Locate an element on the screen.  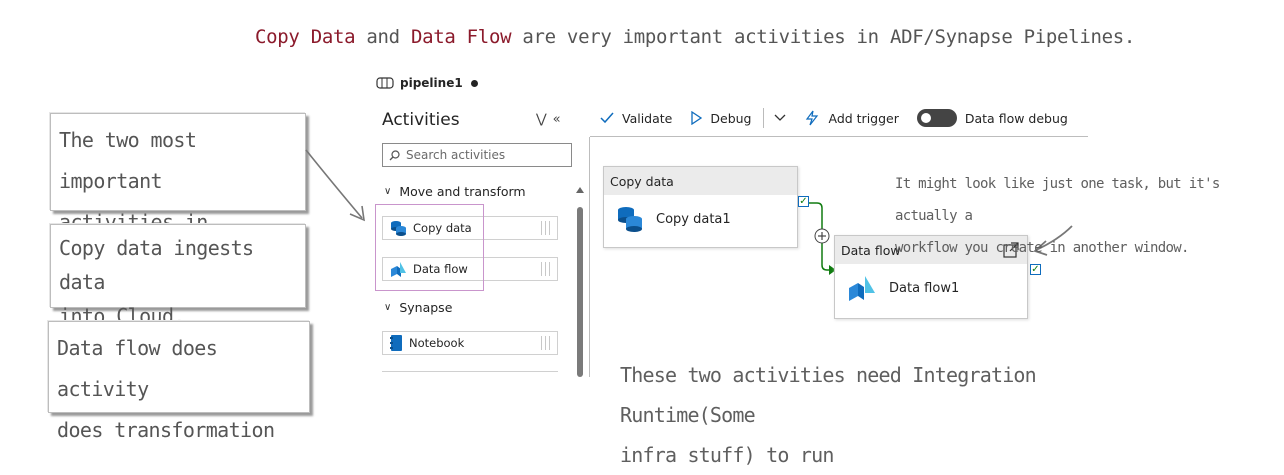
activities-controls: ⋁« is located at coordinates (551, 119).